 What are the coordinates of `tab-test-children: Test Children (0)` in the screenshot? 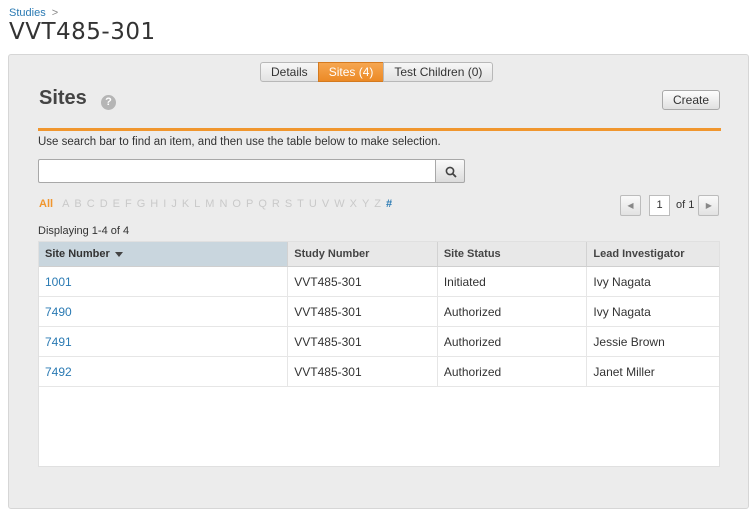 It's located at (438, 72).